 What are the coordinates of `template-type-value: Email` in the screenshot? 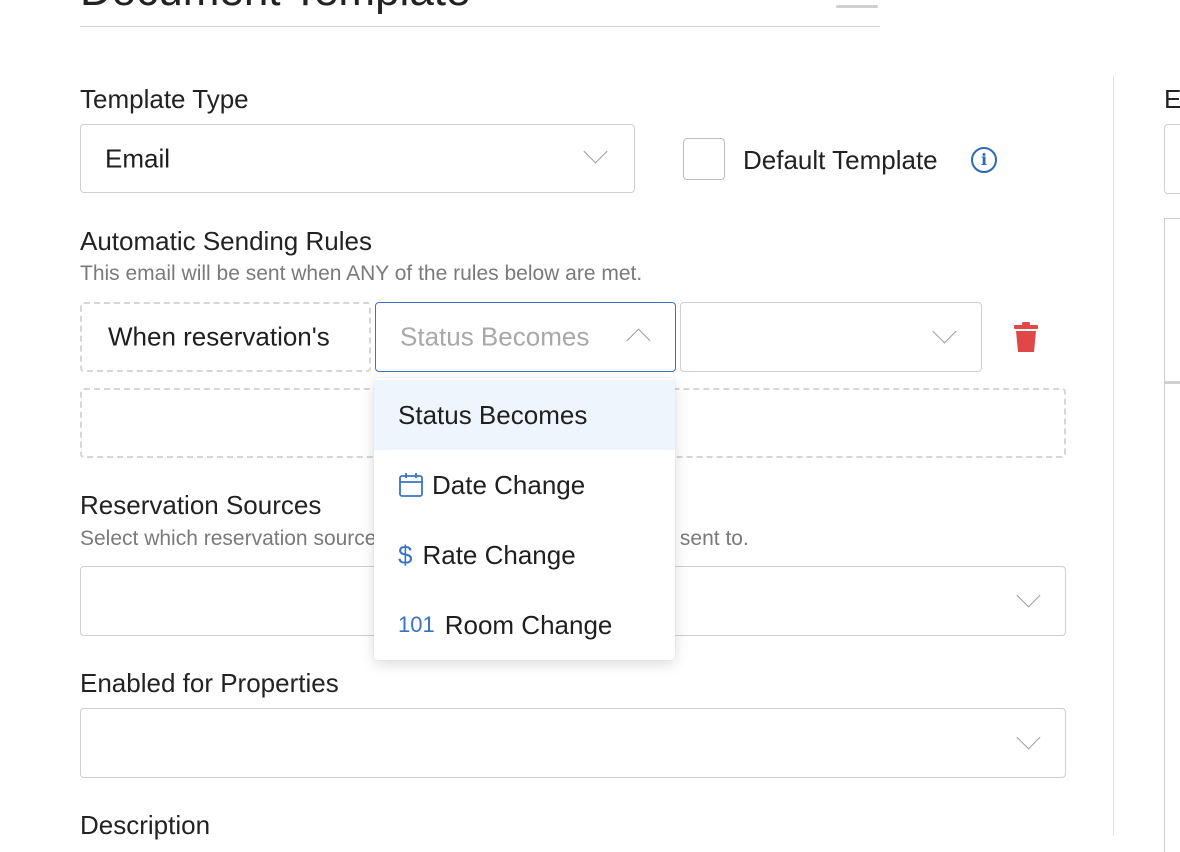 It's located at (138, 158).